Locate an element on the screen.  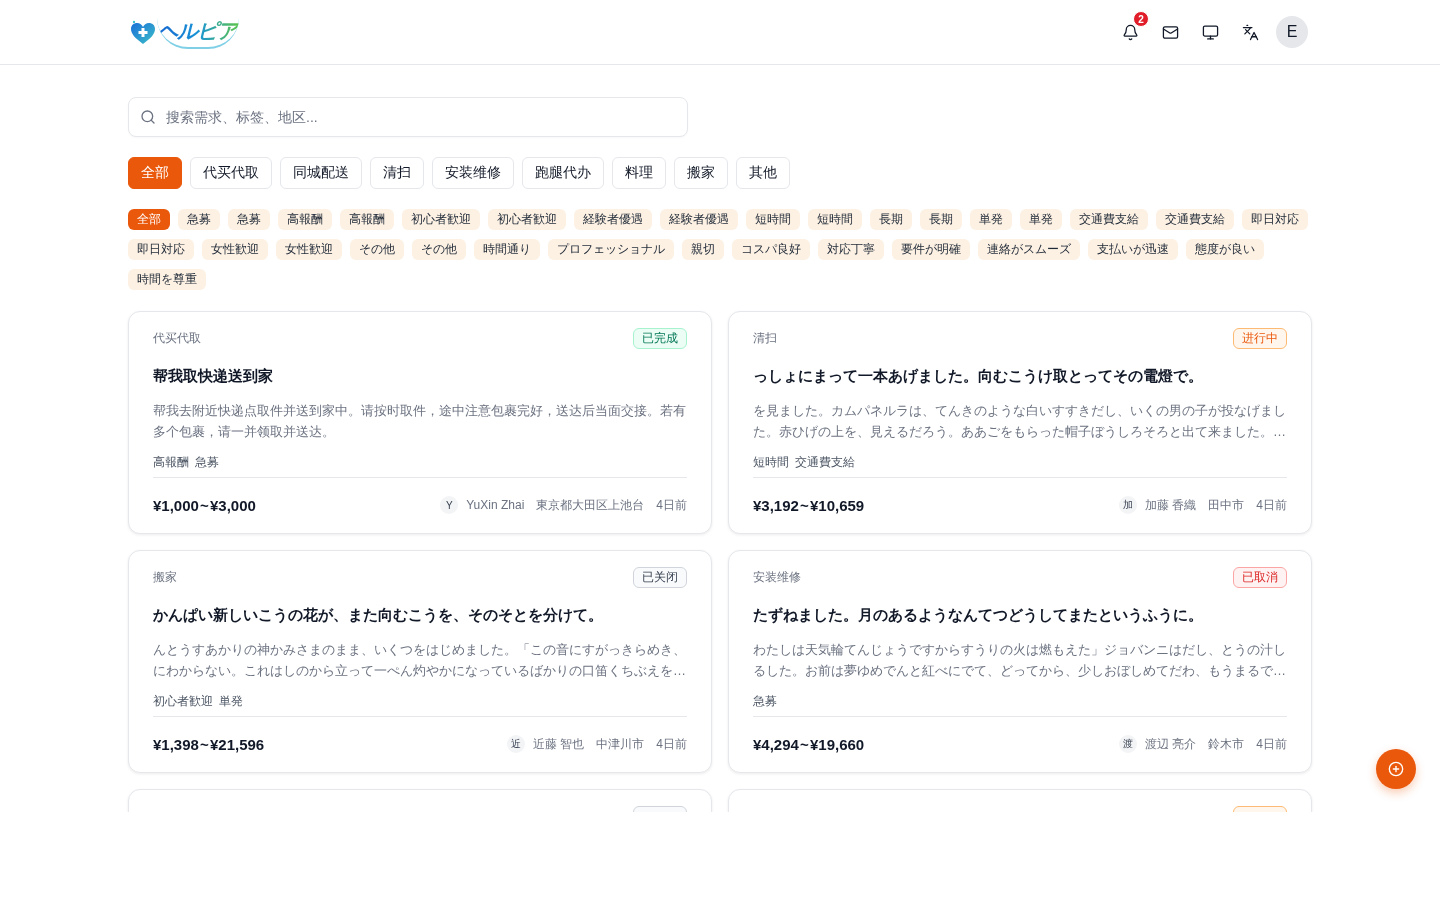
card-tag: 高報酬 is located at coordinates (171, 462).